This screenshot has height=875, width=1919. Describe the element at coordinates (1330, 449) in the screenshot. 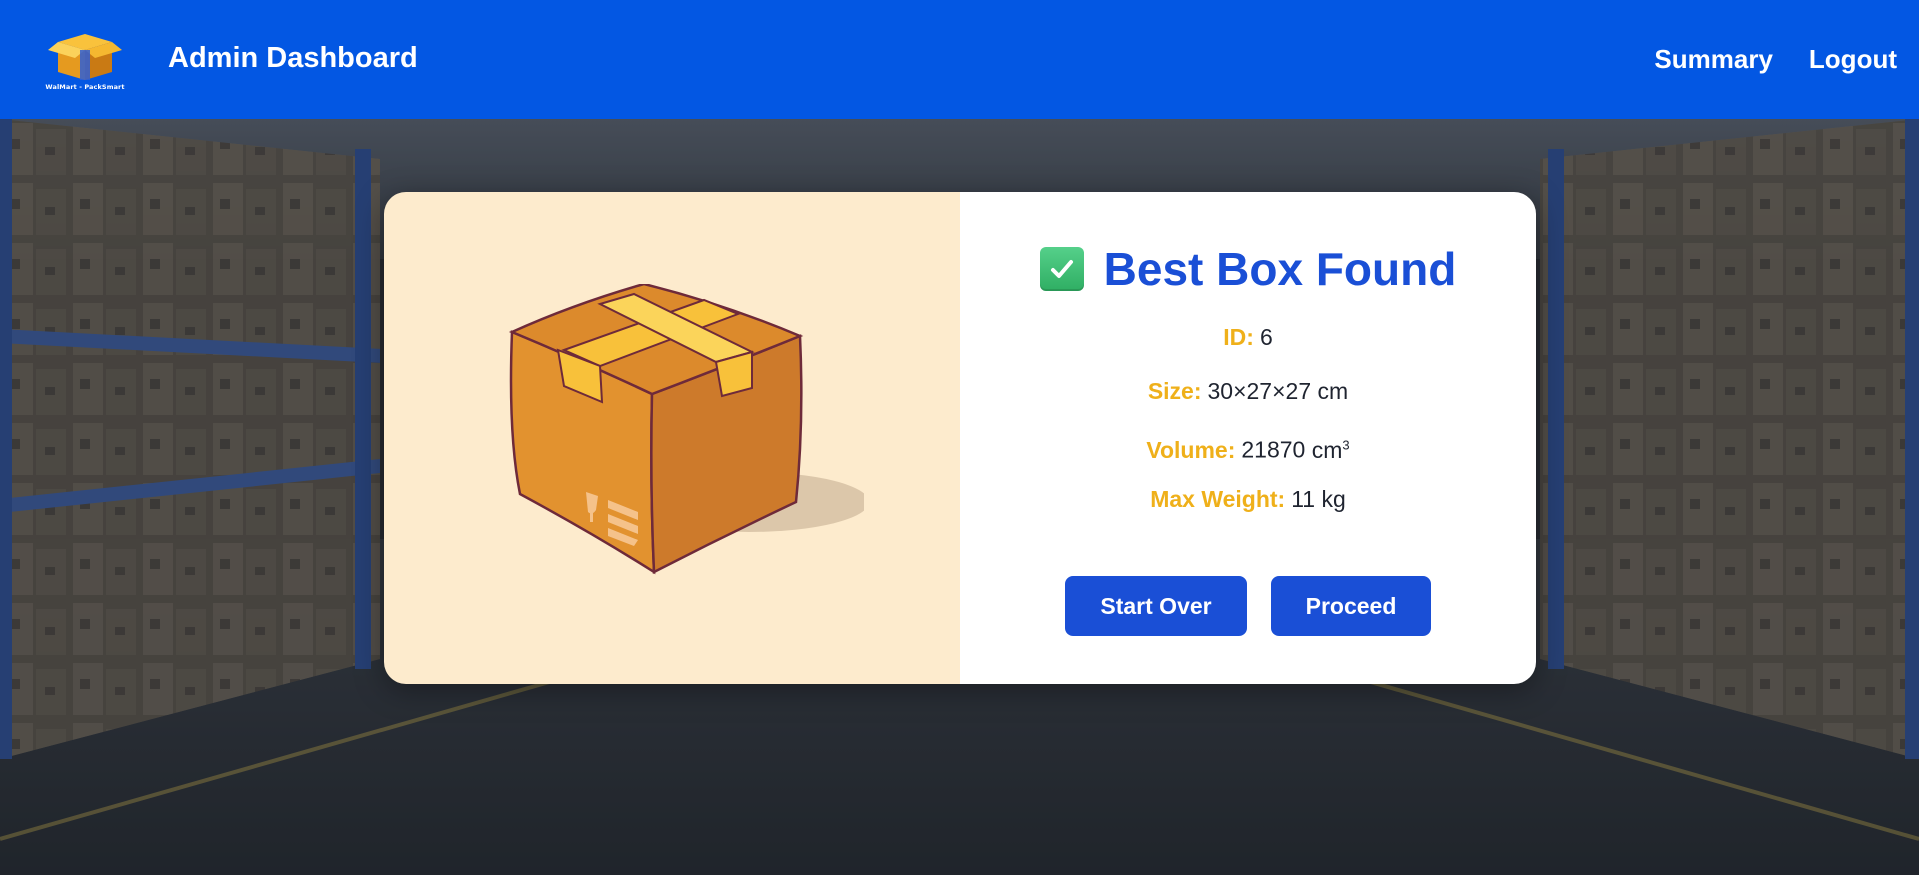

I see `detail-unit: cm3` at that location.